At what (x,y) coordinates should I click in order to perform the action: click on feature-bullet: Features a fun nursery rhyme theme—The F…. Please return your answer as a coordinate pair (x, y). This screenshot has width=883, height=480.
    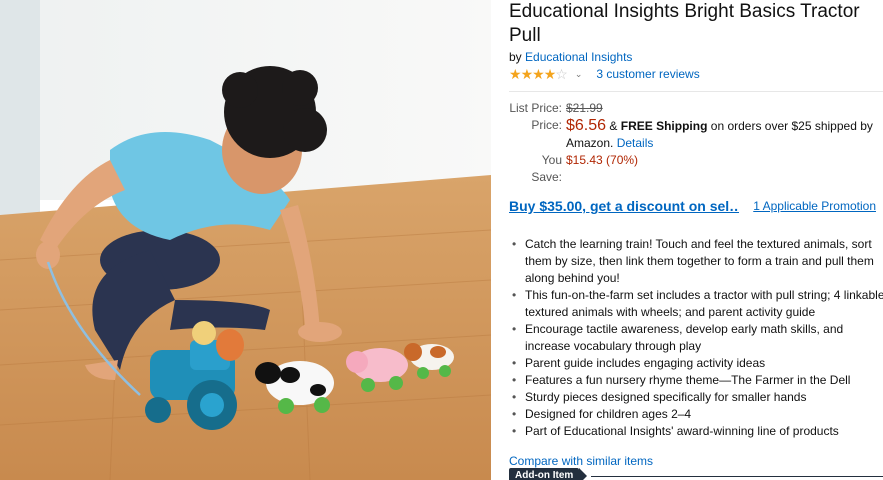
    Looking at the image, I should click on (696, 380).